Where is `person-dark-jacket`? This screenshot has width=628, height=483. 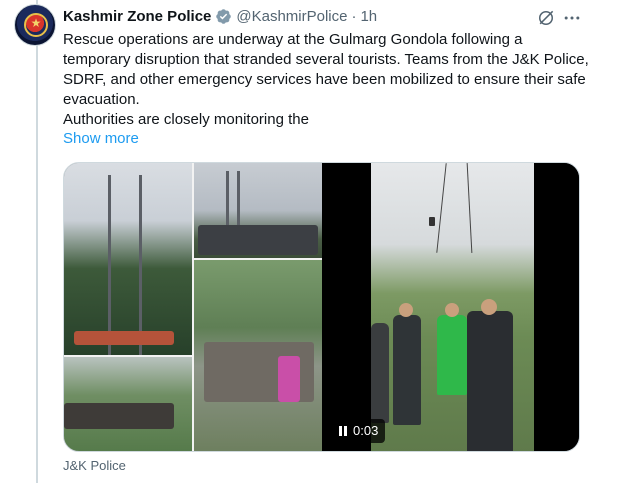 person-dark-jacket is located at coordinates (407, 370).